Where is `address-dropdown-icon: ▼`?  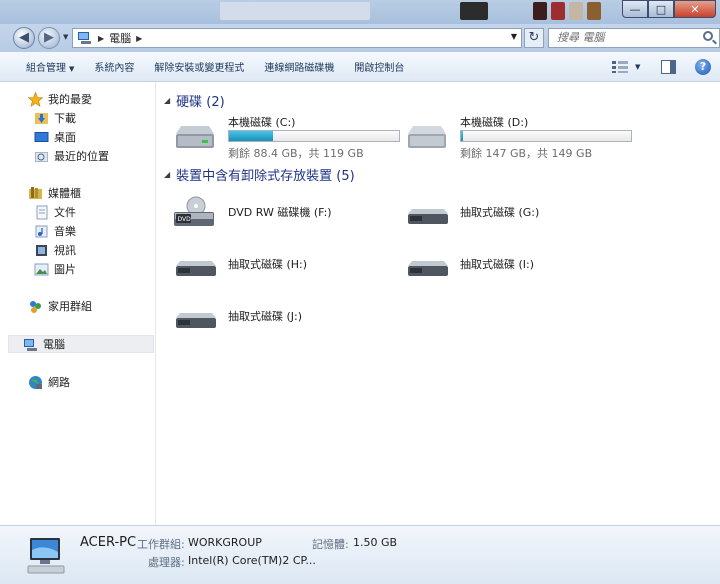 address-dropdown-icon: ▼ is located at coordinates (514, 36).